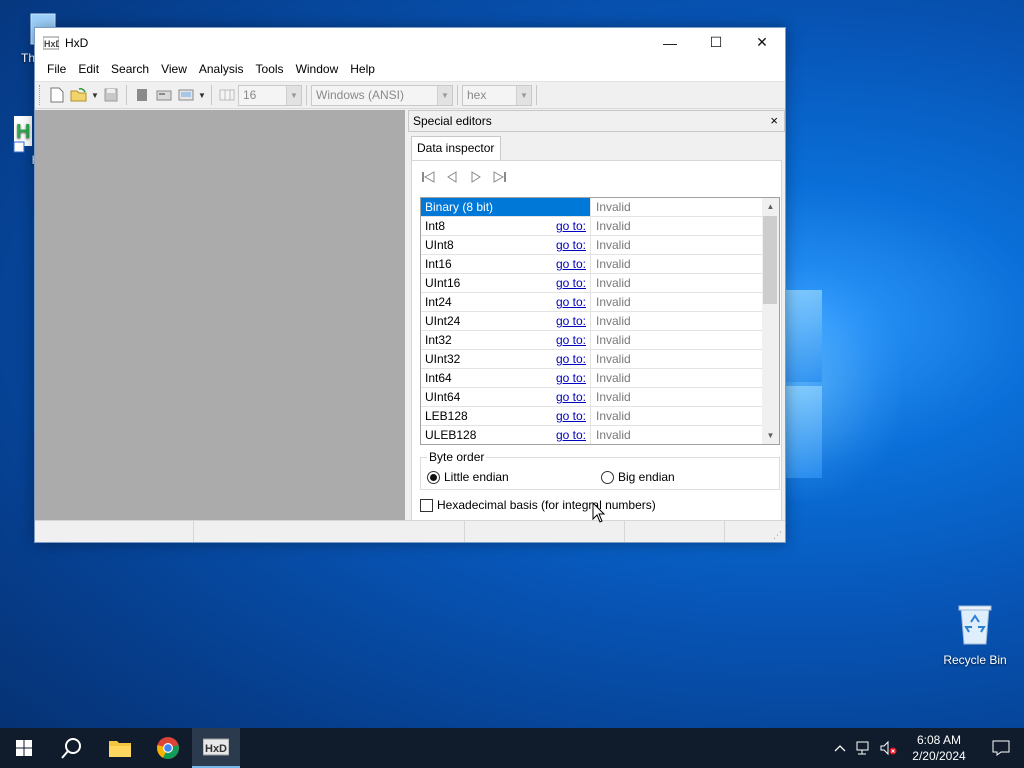  What do you see at coordinates (221, 69) in the screenshot?
I see `menu-analysis: Analysis` at bounding box center [221, 69].